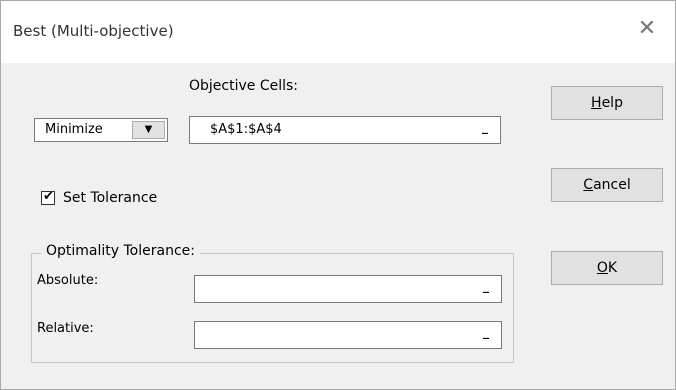 The image size is (676, 390). Describe the element at coordinates (612, 268) in the screenshot. I see `ok-label-rest: K` at that location.